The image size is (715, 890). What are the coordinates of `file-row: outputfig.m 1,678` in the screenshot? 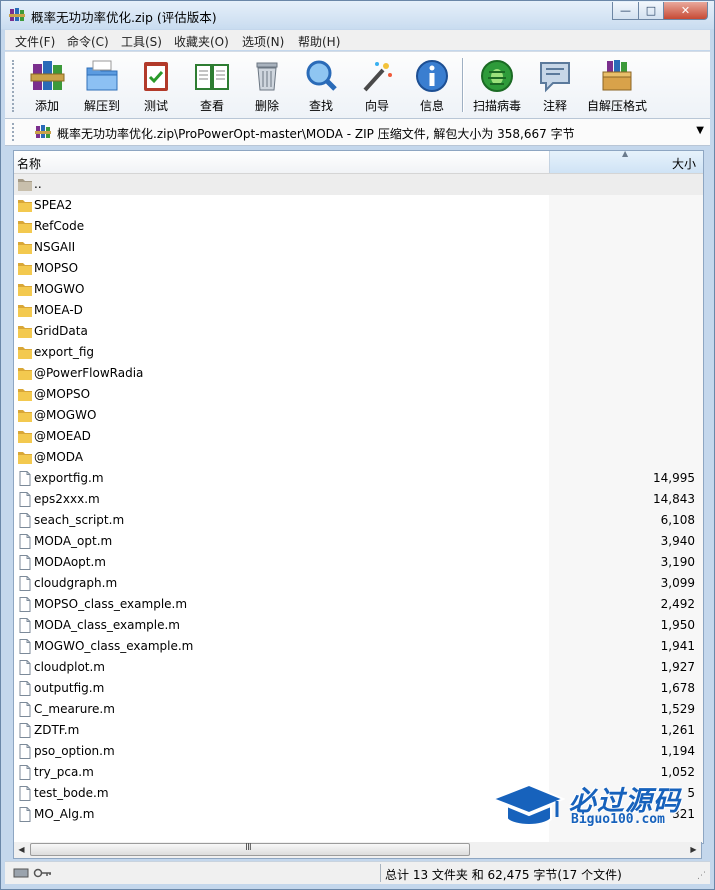 It's located at (358, 688).